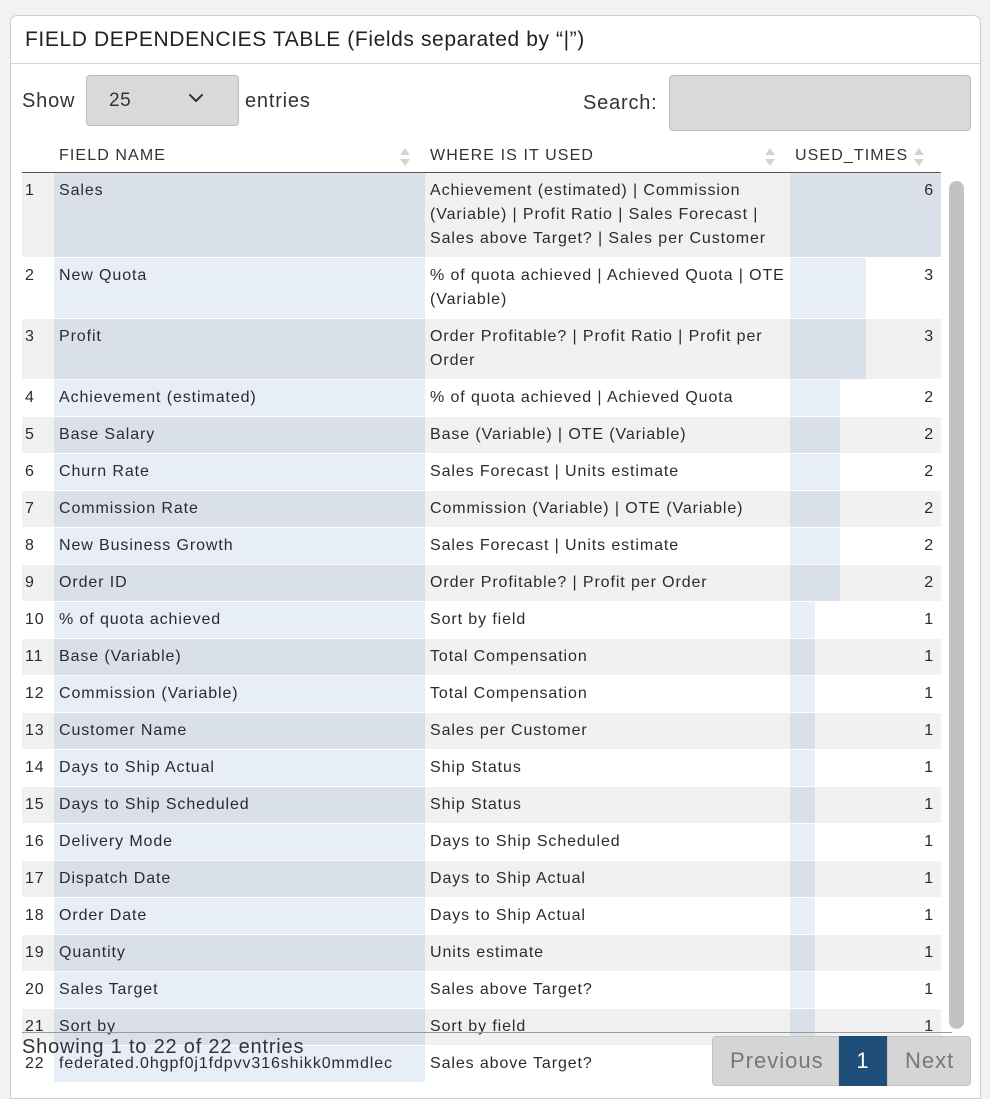  Describe the element at coordinates (863, 1061) in the screenshot. I see `page-1-button: 1` at that location.